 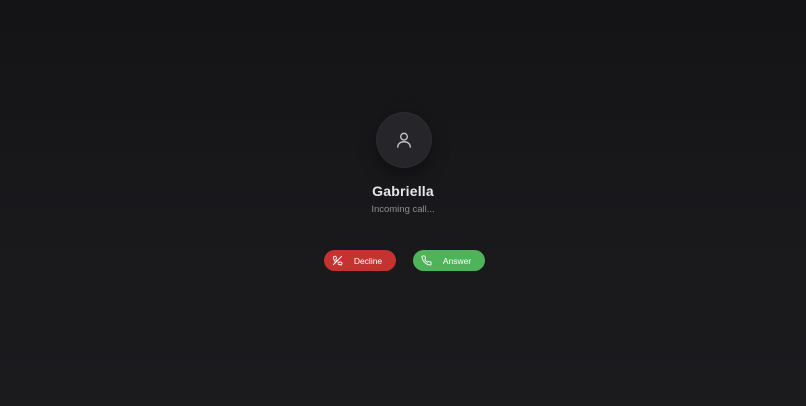 I want to click on answer-button: Answer, so click(x=449, y=260).